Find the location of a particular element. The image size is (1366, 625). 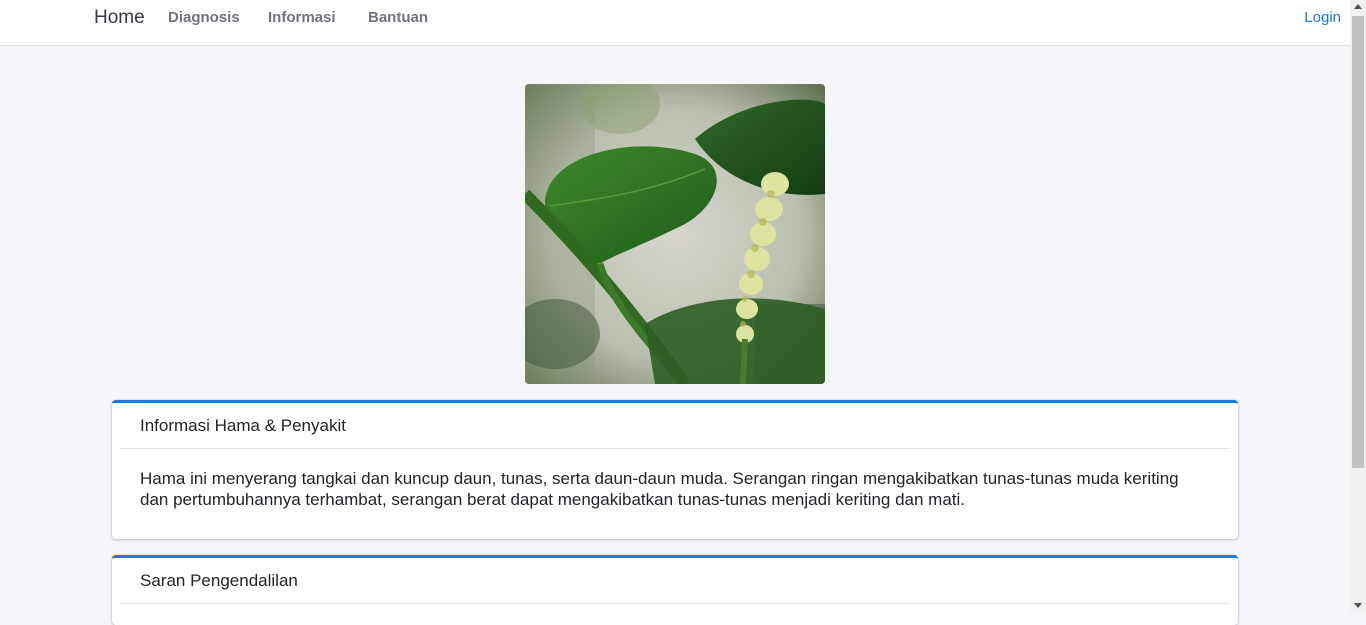

plant-photo-illustration is located at coordinates (675, 234).